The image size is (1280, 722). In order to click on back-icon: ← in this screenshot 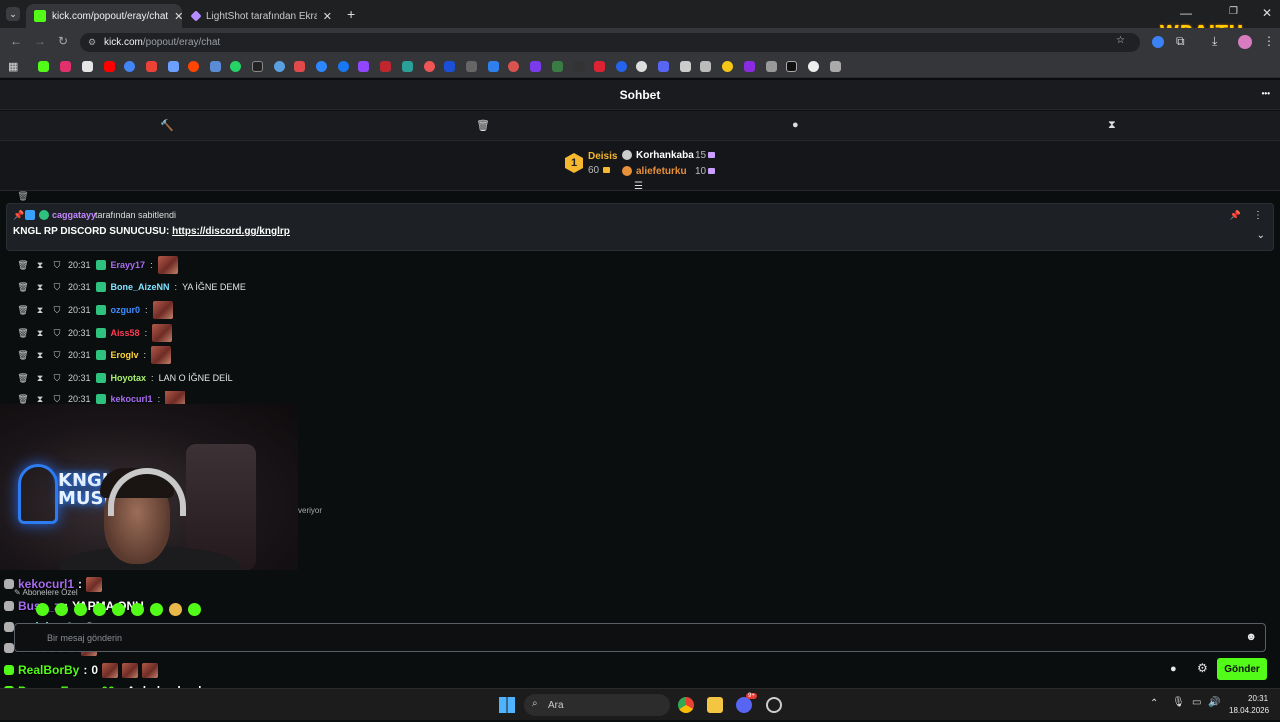, I will do `click(16, 41)`.